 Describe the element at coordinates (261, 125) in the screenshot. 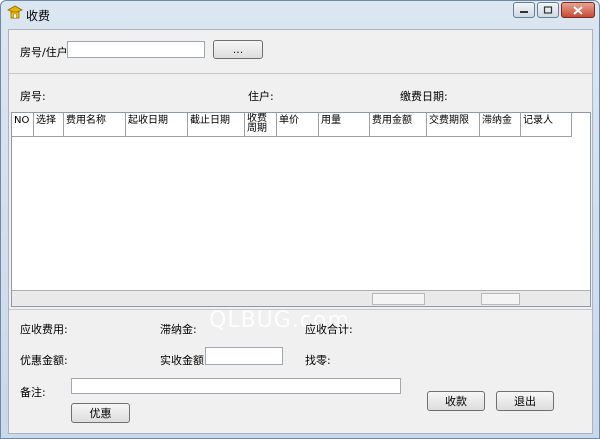

I see `column-header: 收费周期` at that location.